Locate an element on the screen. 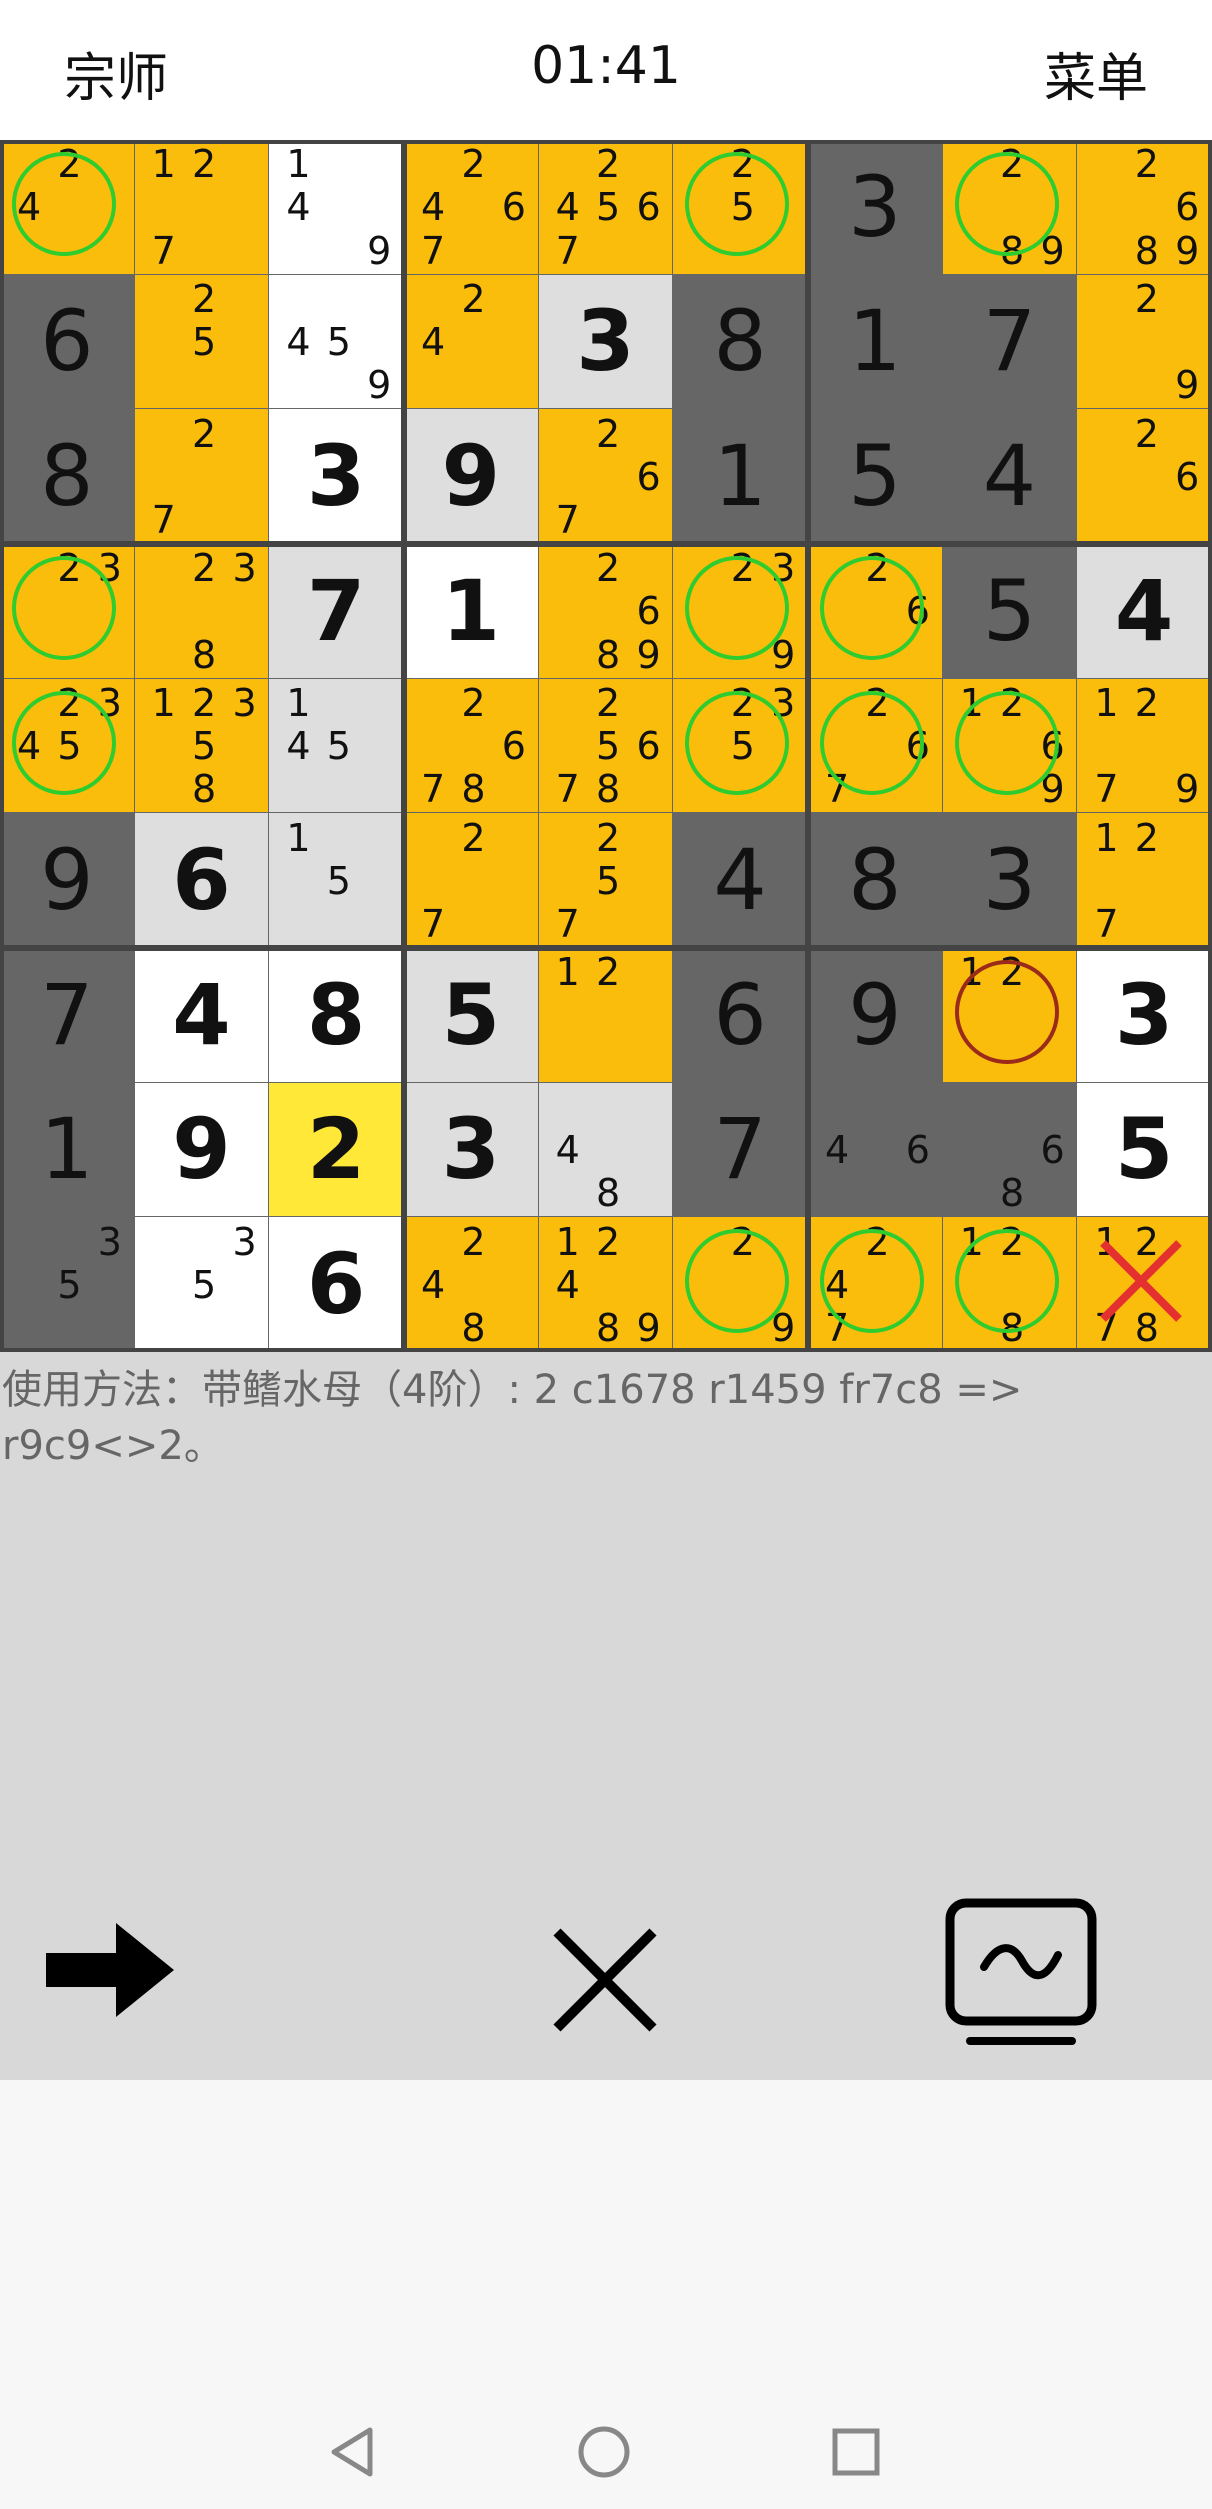 This screenshot has height=2509, width=1212. cell-r3c3: 3 is located at coordinates (336, 476).